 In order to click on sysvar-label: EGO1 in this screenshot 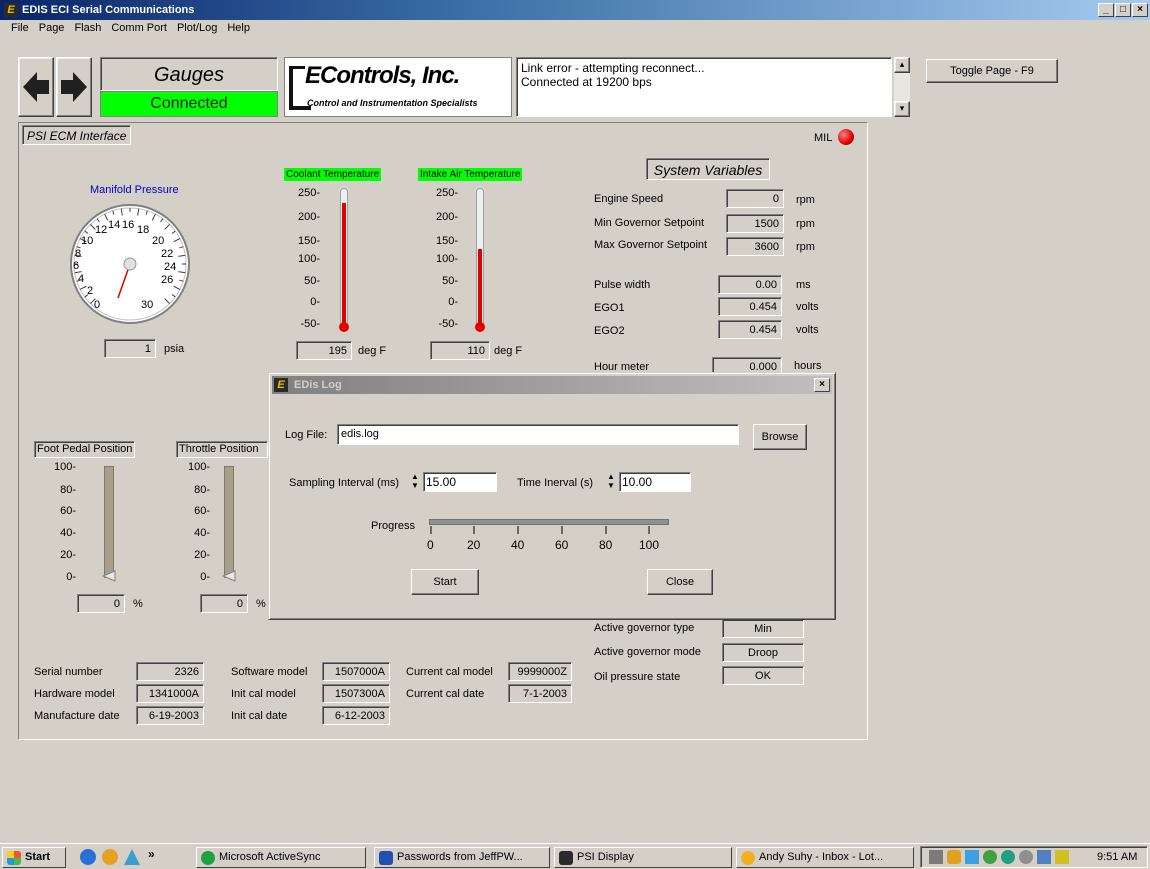, I will do `click(609, 308)`.